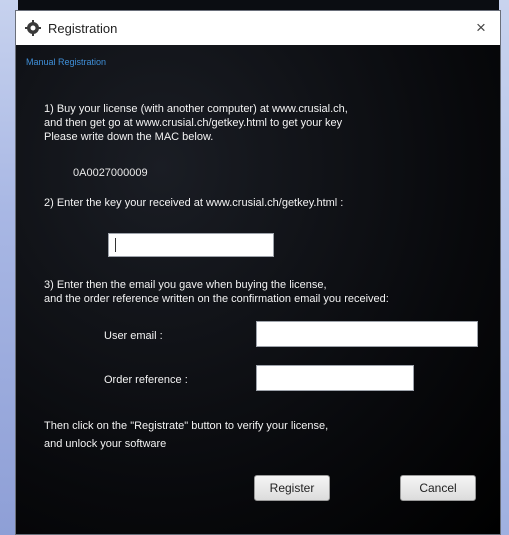 This screenshot has width=509, height=535. I want to click on user-email-field, so click(367, 334).